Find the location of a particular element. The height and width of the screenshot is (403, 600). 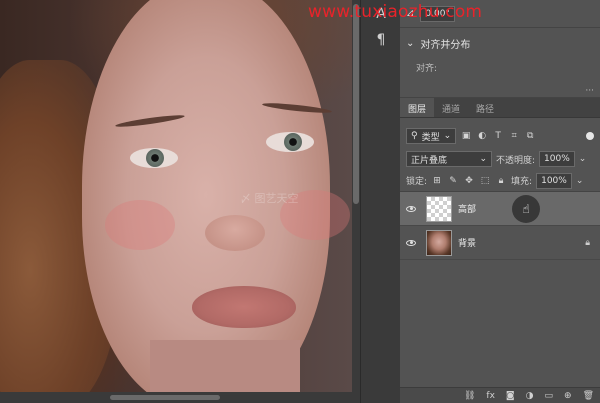

vertical-scroll-thumb is located at coordinates (356, 104).